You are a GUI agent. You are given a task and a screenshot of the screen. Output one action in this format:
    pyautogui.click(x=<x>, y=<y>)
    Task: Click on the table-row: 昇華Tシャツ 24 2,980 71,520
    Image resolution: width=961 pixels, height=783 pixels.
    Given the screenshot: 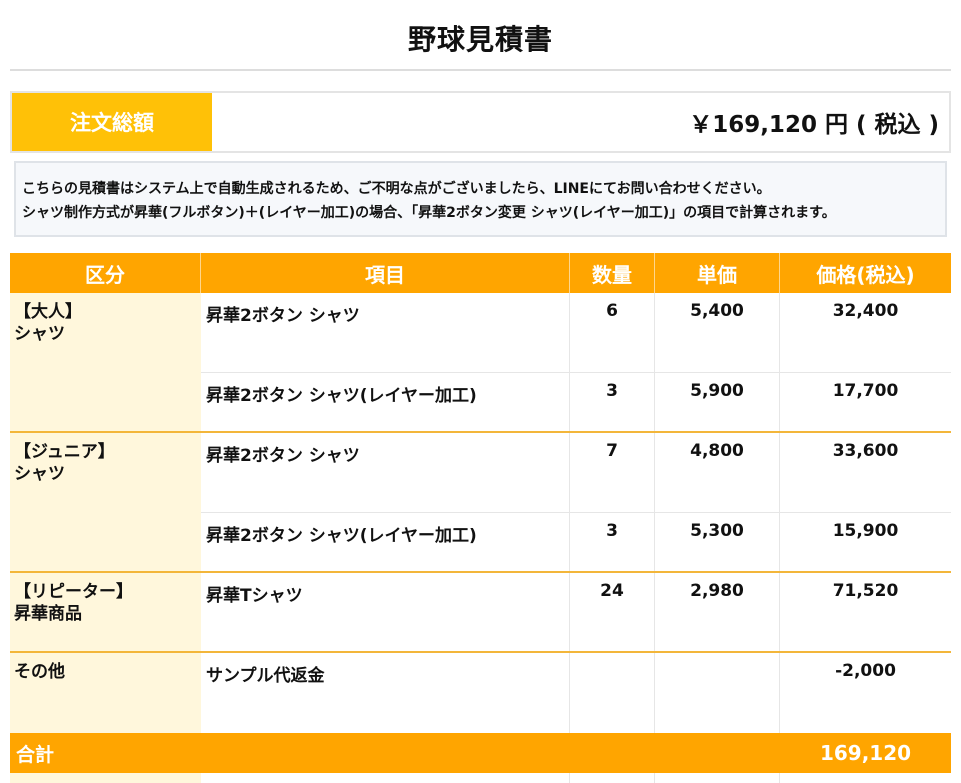 What is the action you would take?
    pyautogui.click(x=576, y=612)
    